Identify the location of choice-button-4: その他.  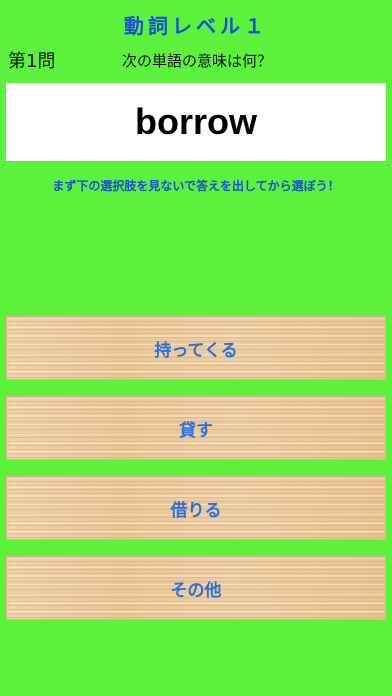
(196, 588).